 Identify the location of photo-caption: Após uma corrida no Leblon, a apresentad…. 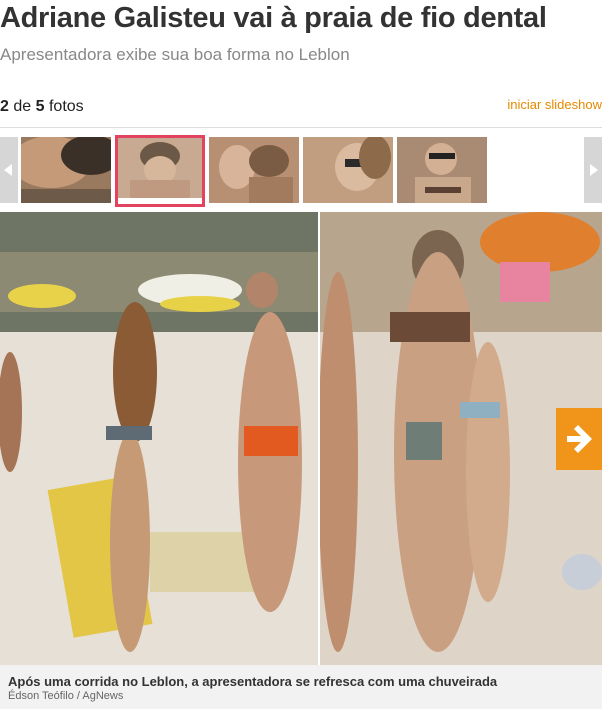
(253, 681).